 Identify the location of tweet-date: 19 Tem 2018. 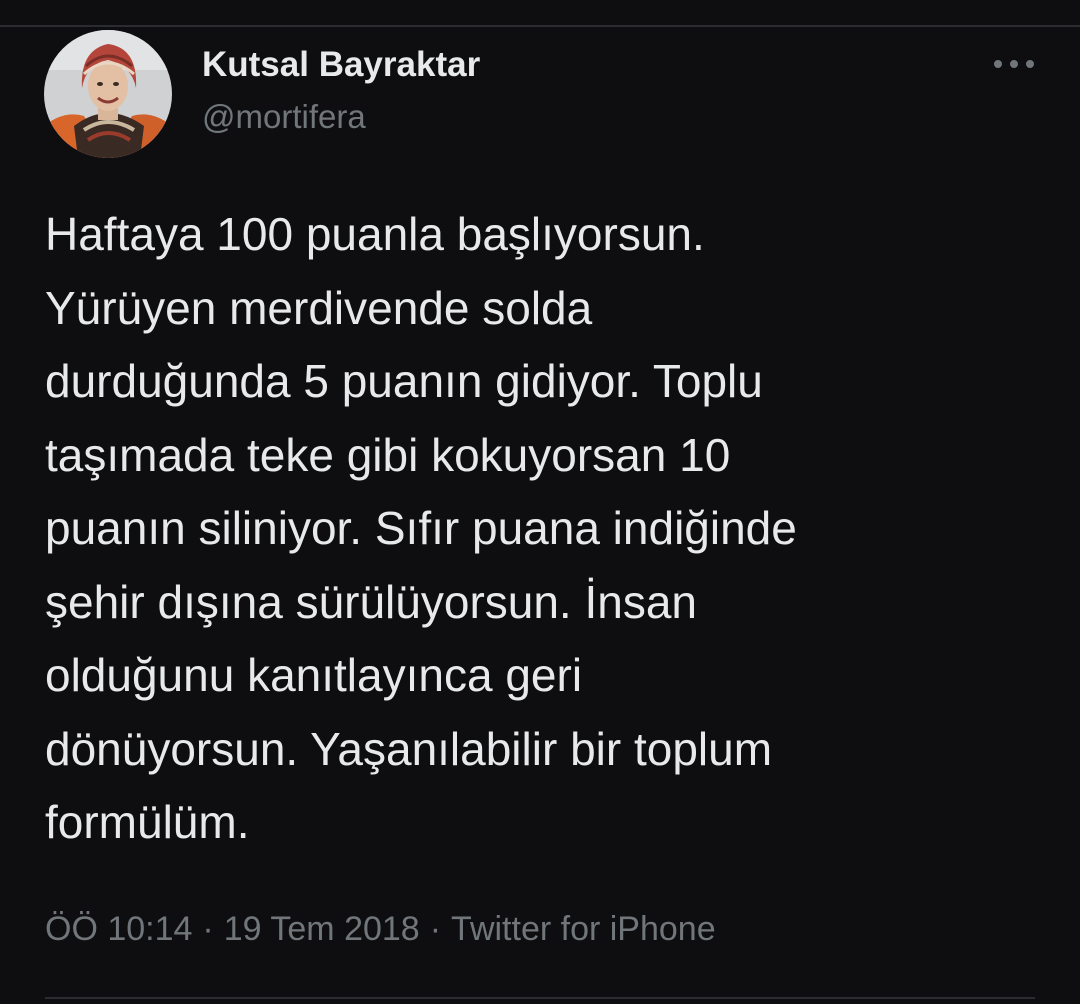
(322, 929).